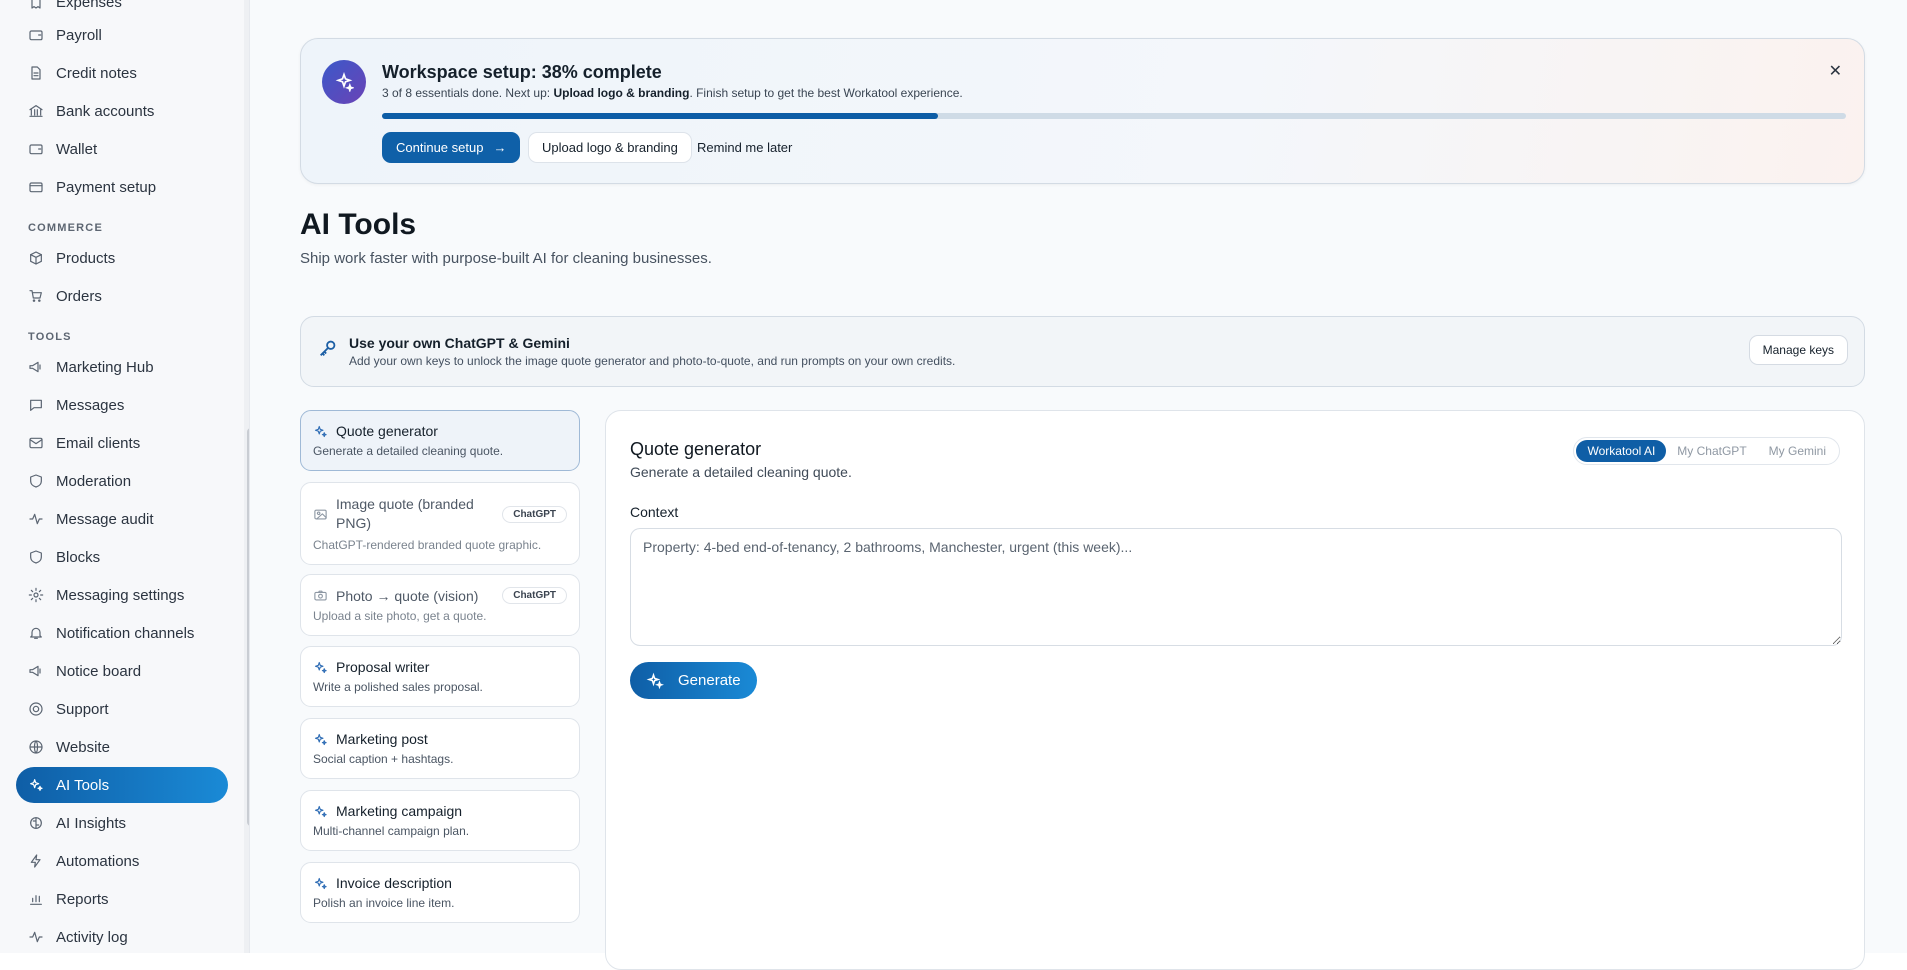 This screenshot has width=1907, height=970. Describe the element at coordinates (79, 296) in the screenshot. I see `sidebar-item-label: Orders` at that location.